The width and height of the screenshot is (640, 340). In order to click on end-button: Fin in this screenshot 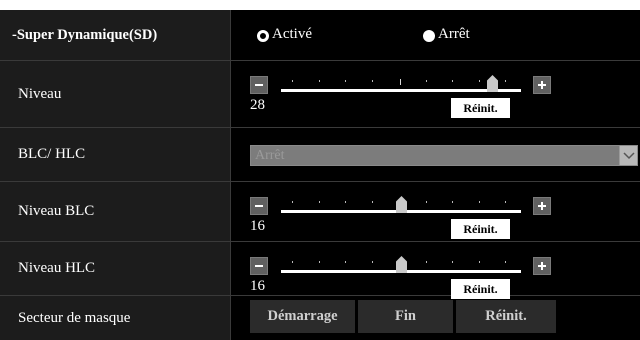, I will do `click(405, 316)`.